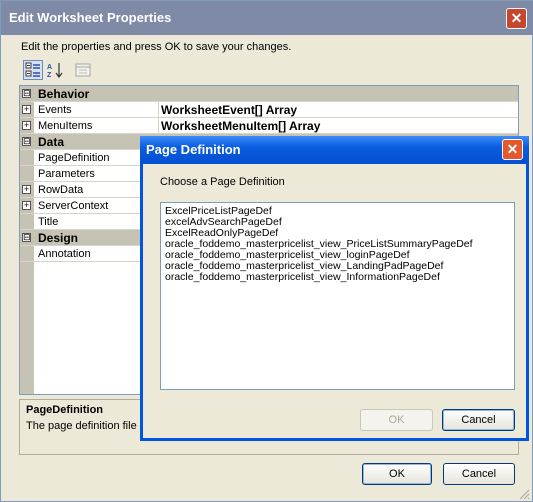 Image resolution: width=533 pixels, height=502 pixels. Describe the element at coordinates (222, 182) in the screenshot. I see `modal-prompt: Choose a Page Definition` at that location.